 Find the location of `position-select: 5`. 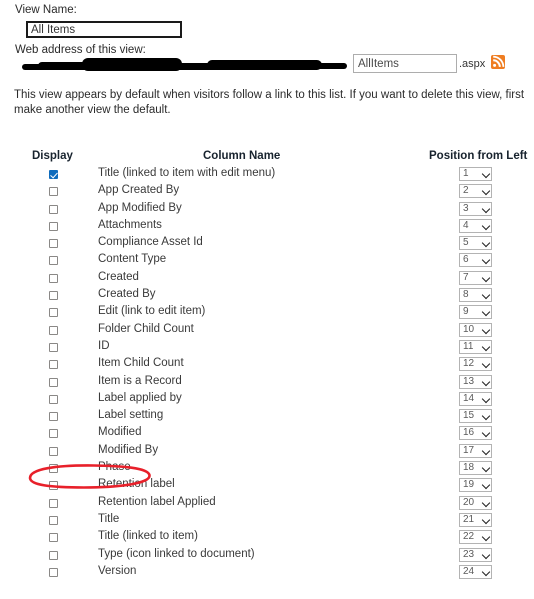

position-select: 5 is located at coordinates (475, 243).